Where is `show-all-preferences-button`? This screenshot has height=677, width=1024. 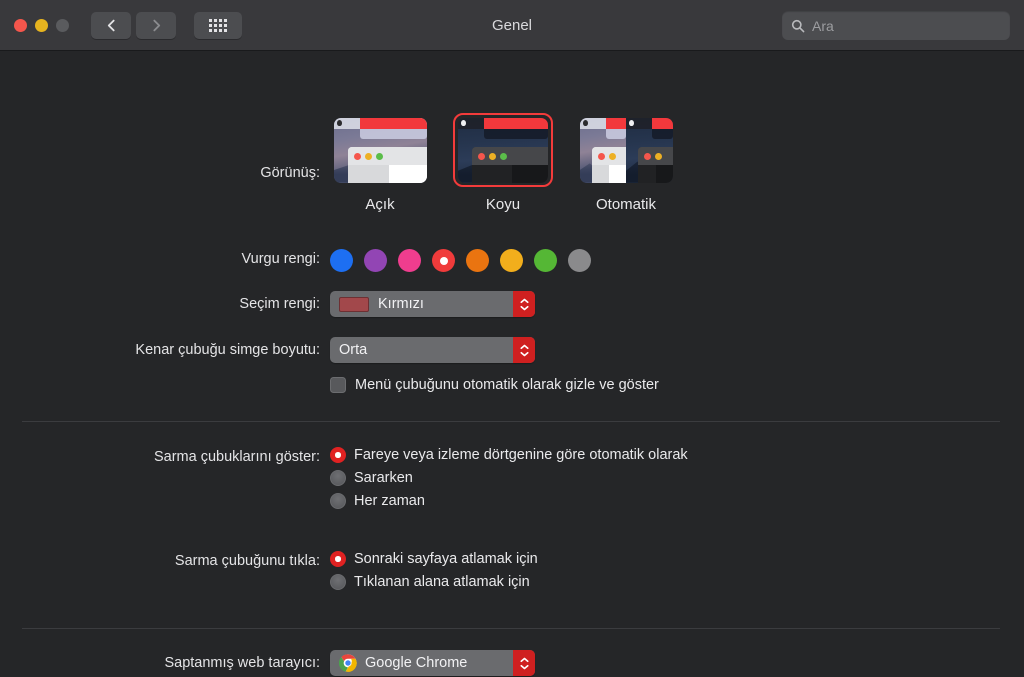 show-all-preferences-button is located at coordinates (218, 25).